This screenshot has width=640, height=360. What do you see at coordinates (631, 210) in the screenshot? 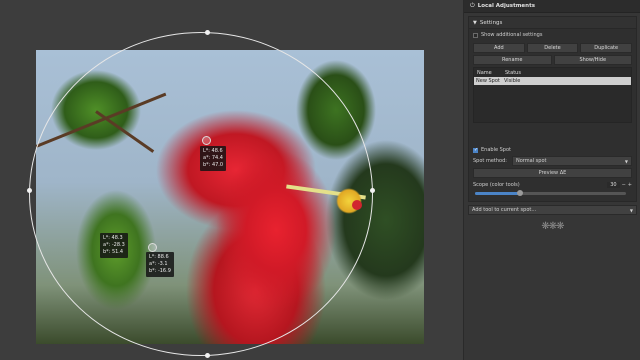
I see `dropdown-arrow-icon-2: ▼` at bounding box center [631, 210].